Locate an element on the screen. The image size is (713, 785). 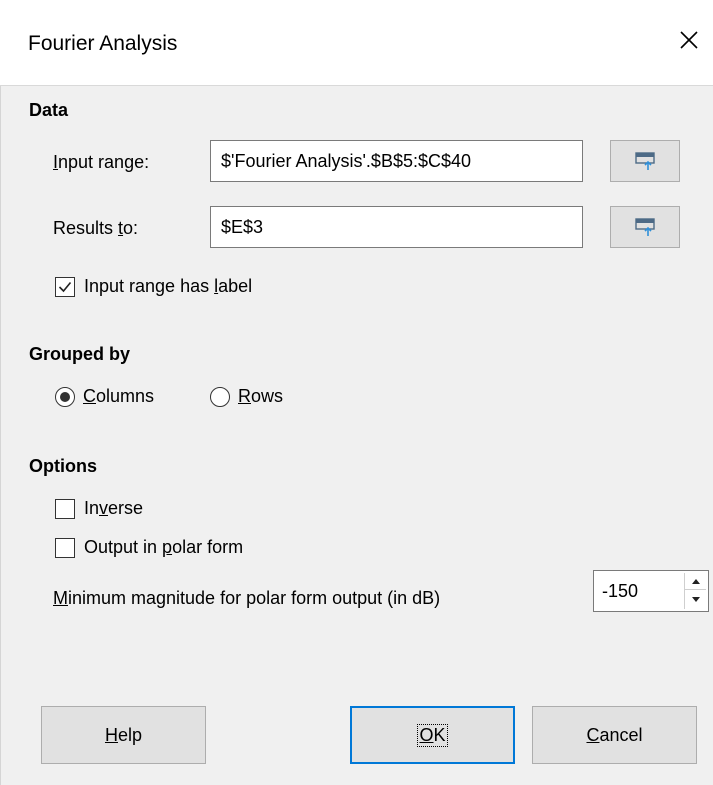
input-range-field is located at coordinates (396, 161).